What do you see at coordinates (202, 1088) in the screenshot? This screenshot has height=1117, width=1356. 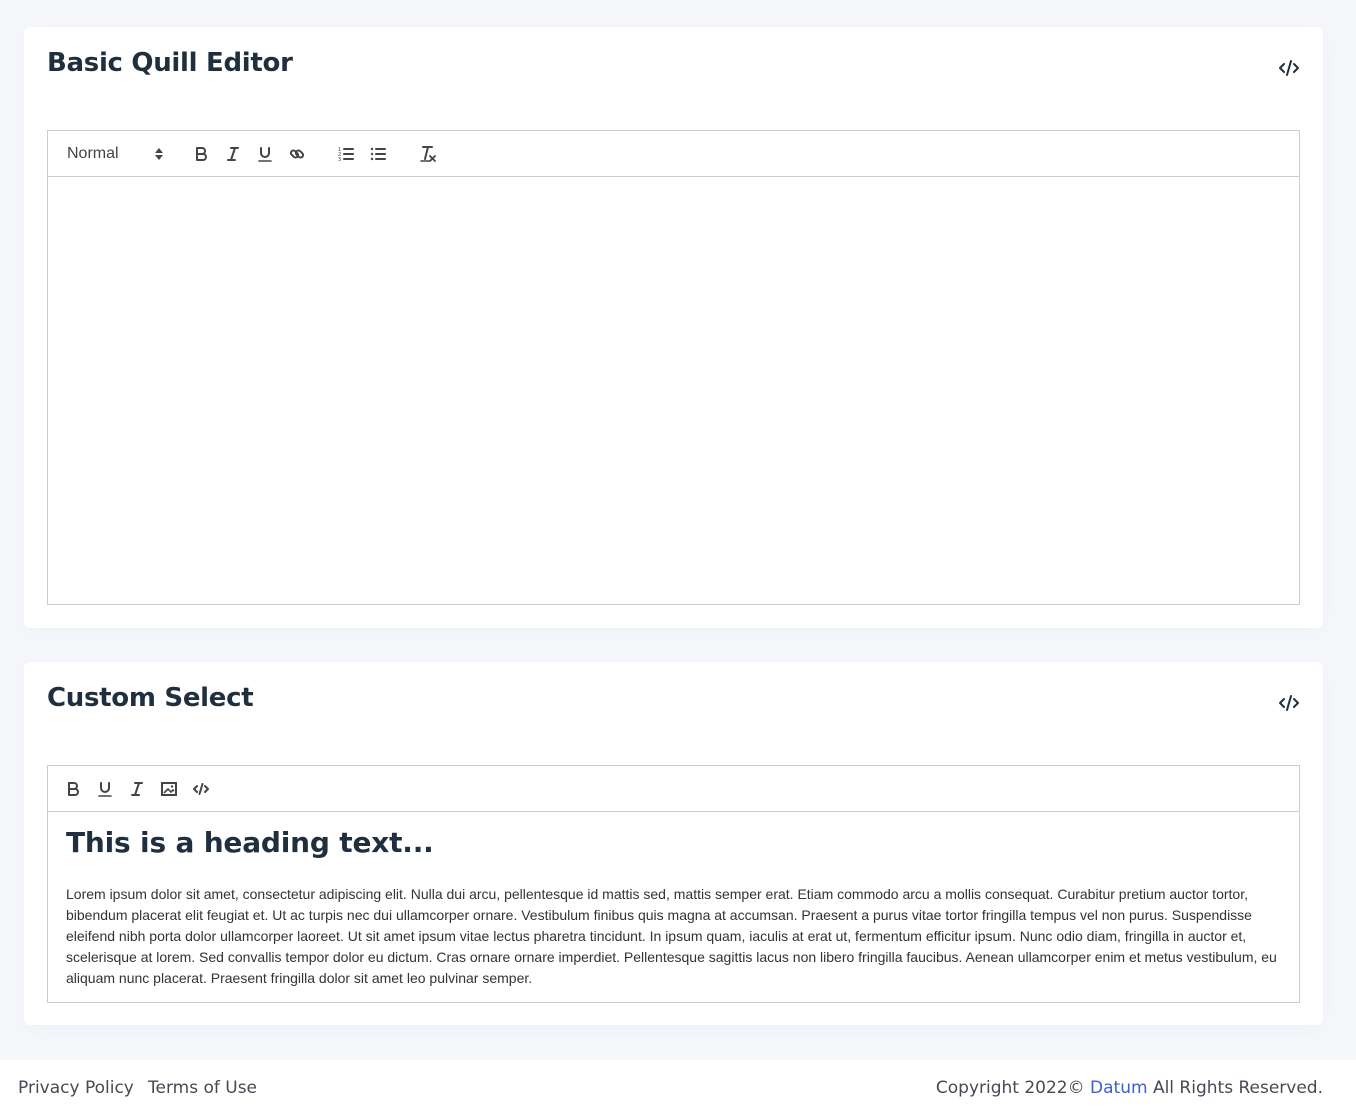 I see `terms-of-use-link: Terms of Use` at bounding box center [202, 1088].